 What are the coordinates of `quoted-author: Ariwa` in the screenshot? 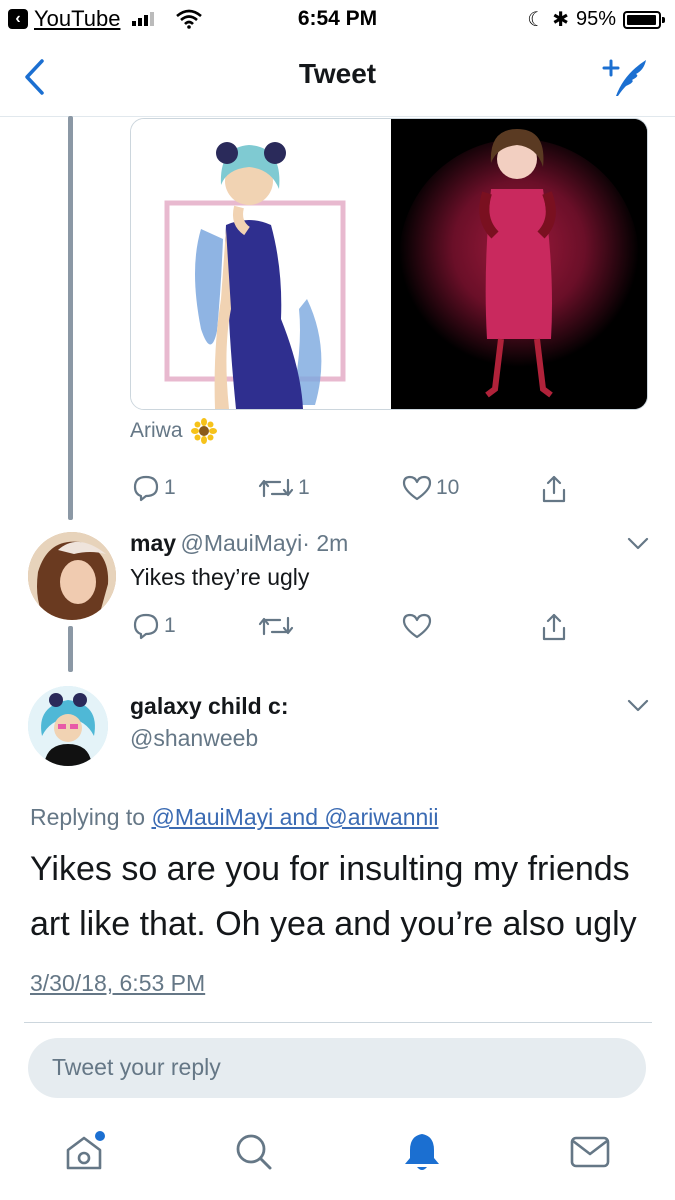 It's located at (173, 431).